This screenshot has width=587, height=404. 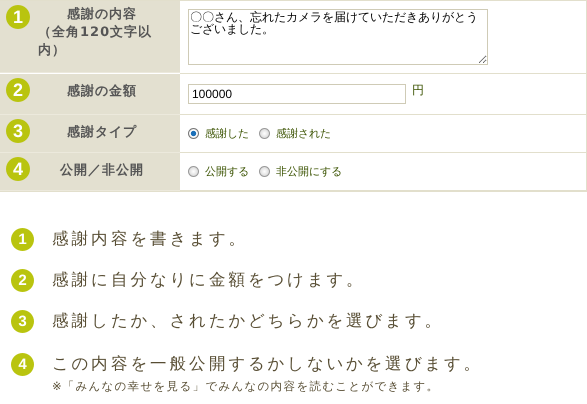 What do you see at coordinates (227, 171) in the screenshot?
I see `radio-label: 公開する` at bounding box center [227, 171].